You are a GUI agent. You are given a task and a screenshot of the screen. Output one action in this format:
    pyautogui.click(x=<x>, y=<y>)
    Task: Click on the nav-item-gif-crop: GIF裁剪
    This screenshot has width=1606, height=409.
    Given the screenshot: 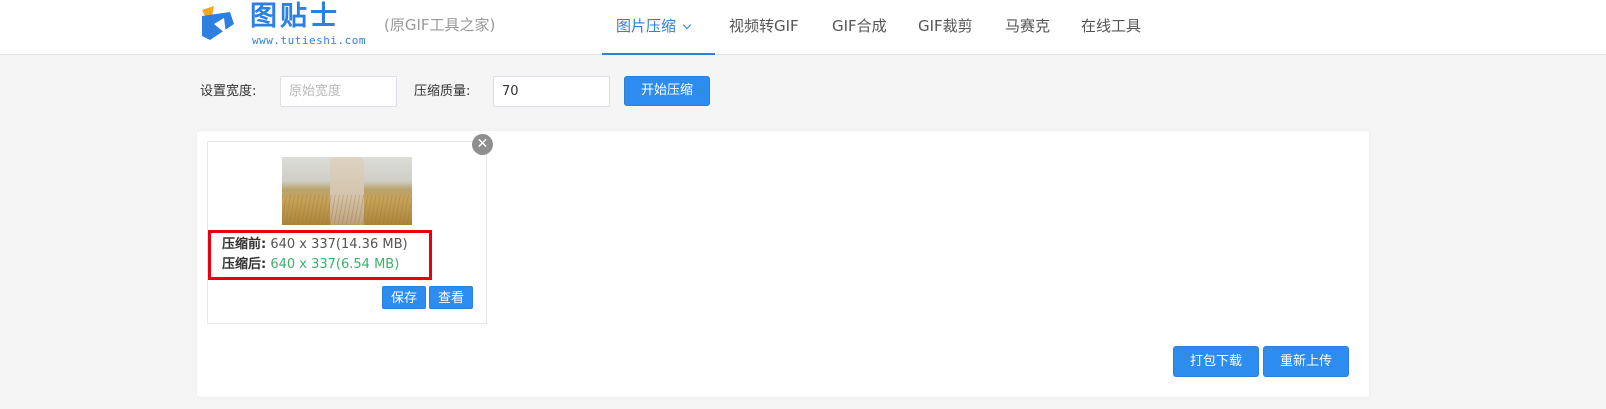 What is the action you would take?
    pyautogui.click(x=945, y=26)
    